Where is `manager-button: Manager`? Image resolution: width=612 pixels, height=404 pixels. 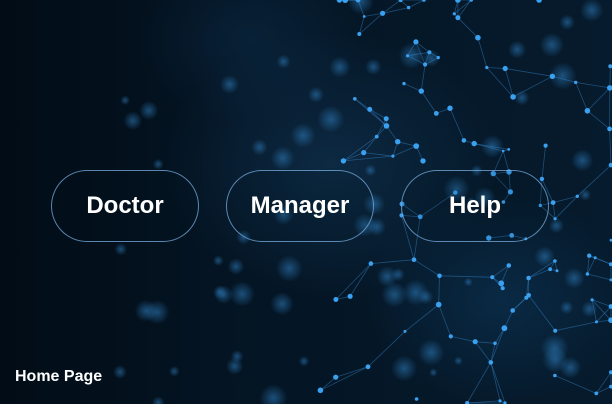
manager-button: Manager is located at coordinates (300, 206).